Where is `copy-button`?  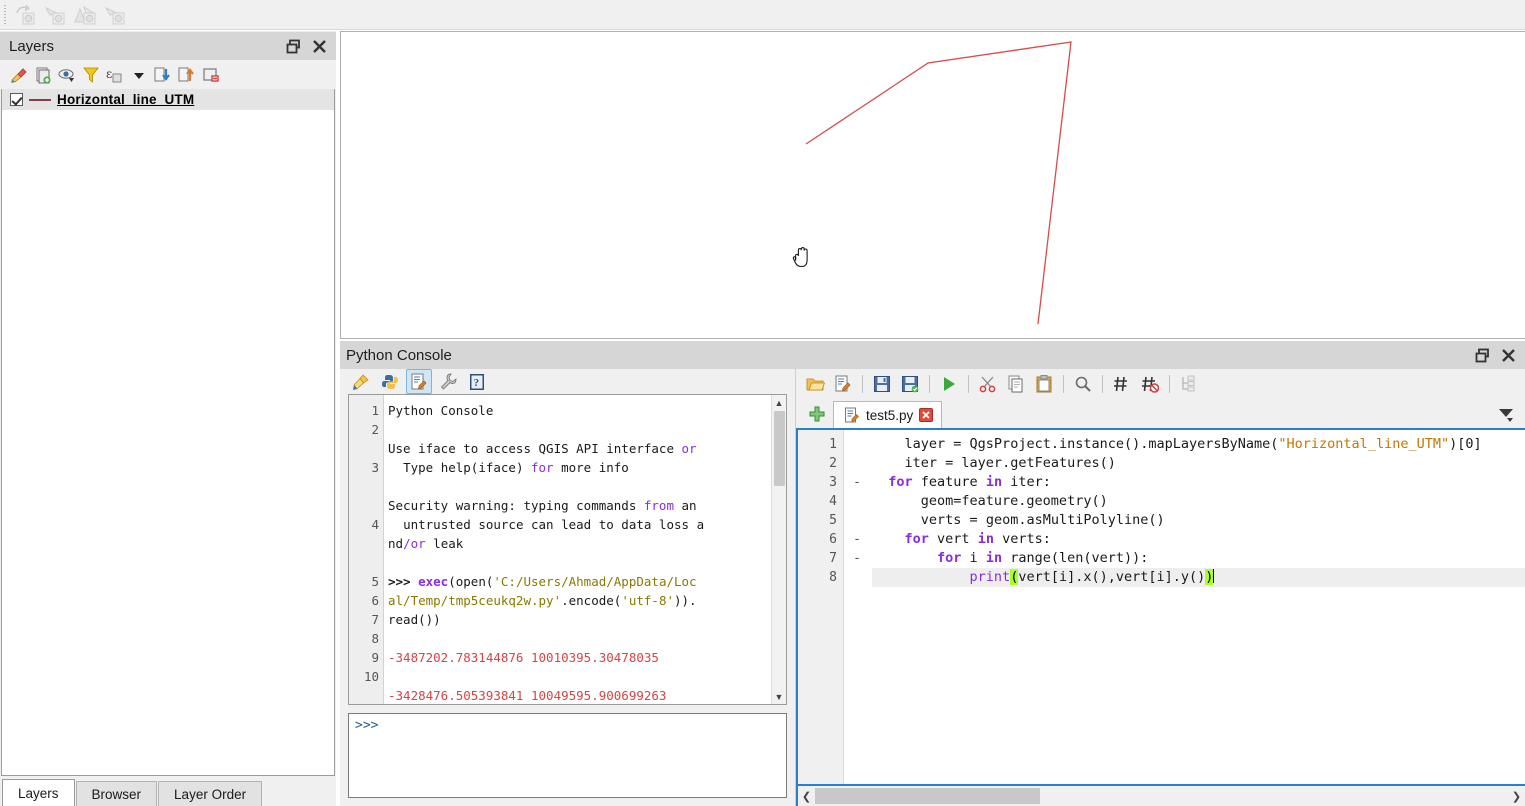 copy-button is located at coordinates (1016, 384).